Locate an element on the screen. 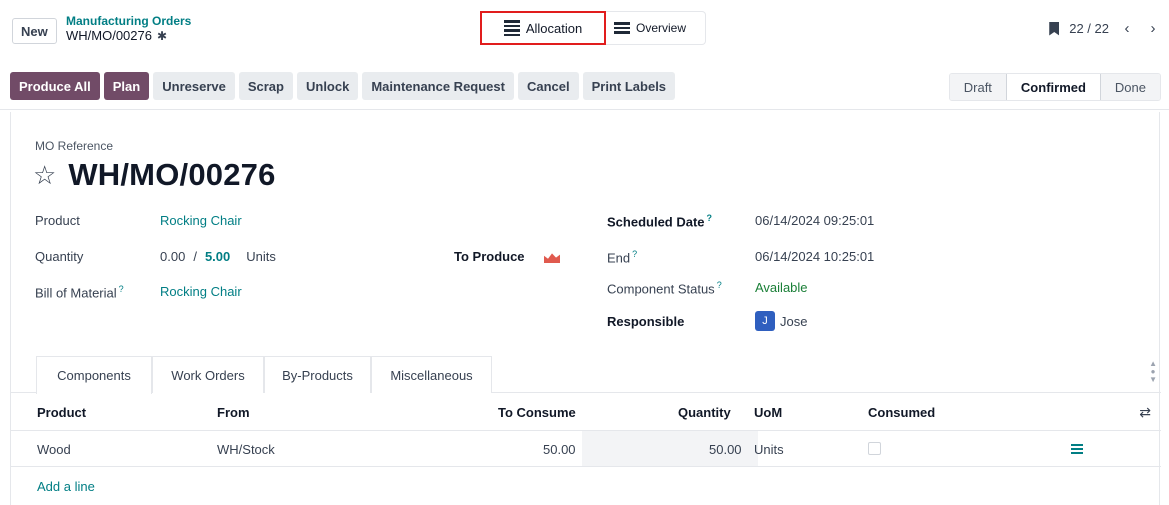 The image size is (1169, 505). scroll-indicator-icon: ▲ ● ▼ is located at coordinates (1153, 372).